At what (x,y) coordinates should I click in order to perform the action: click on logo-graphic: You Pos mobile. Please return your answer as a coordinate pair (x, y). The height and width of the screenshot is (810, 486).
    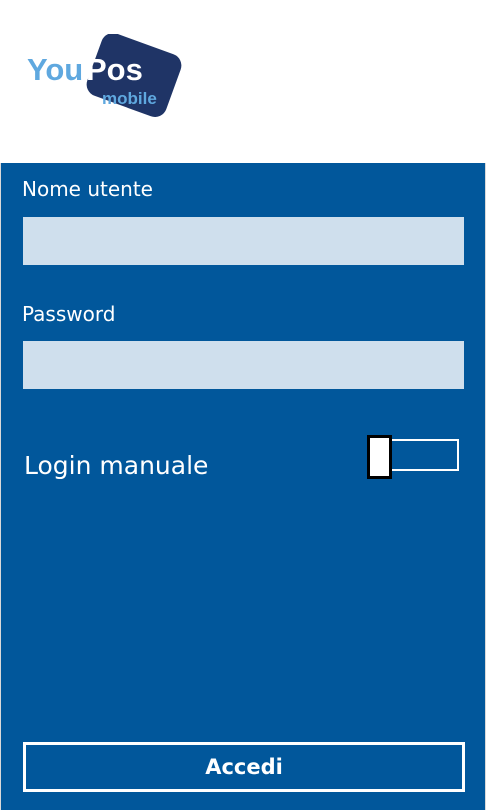
    Looking at the image, I should click on (104, 75).